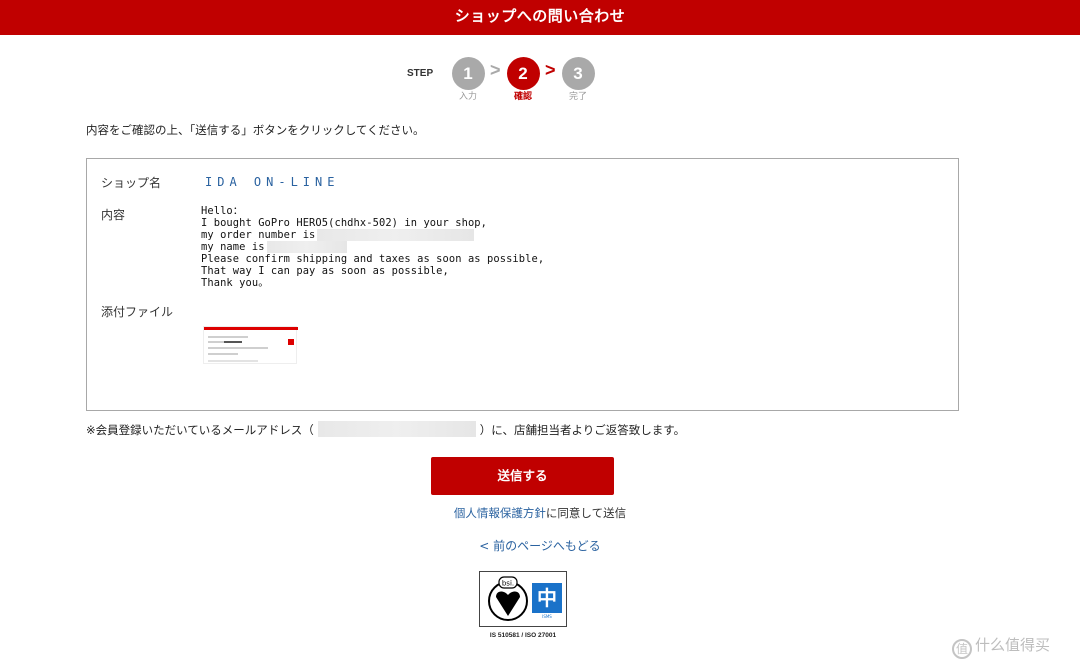 The height and width of the screenshot is (666, 1080). What do you see at coordinates (200, 430) in the screenshot?
I see `notice-before: ※会員登録いただいているメールアドレス（` at bounding box center [200, 430].